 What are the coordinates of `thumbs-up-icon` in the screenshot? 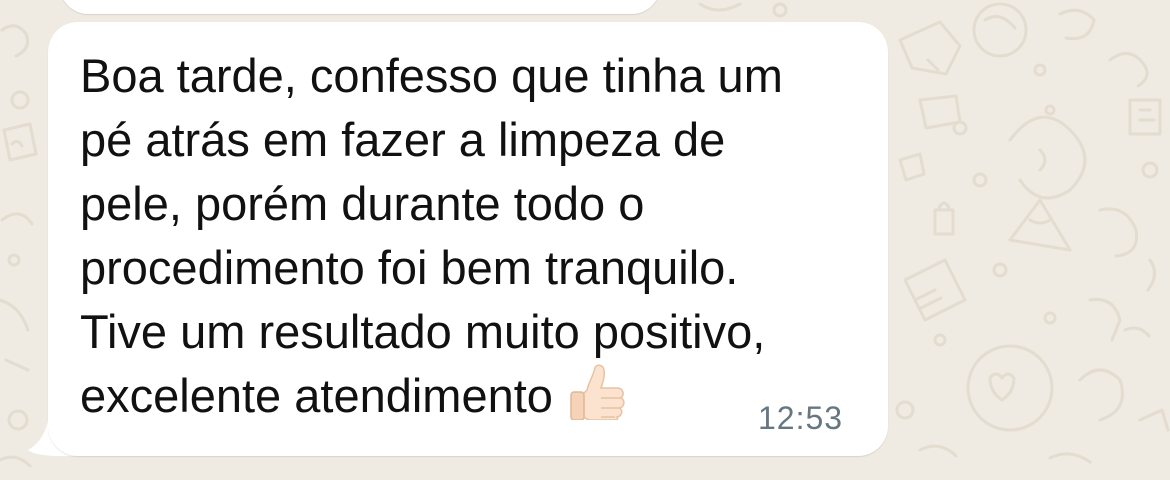 It's located at (597, 392).